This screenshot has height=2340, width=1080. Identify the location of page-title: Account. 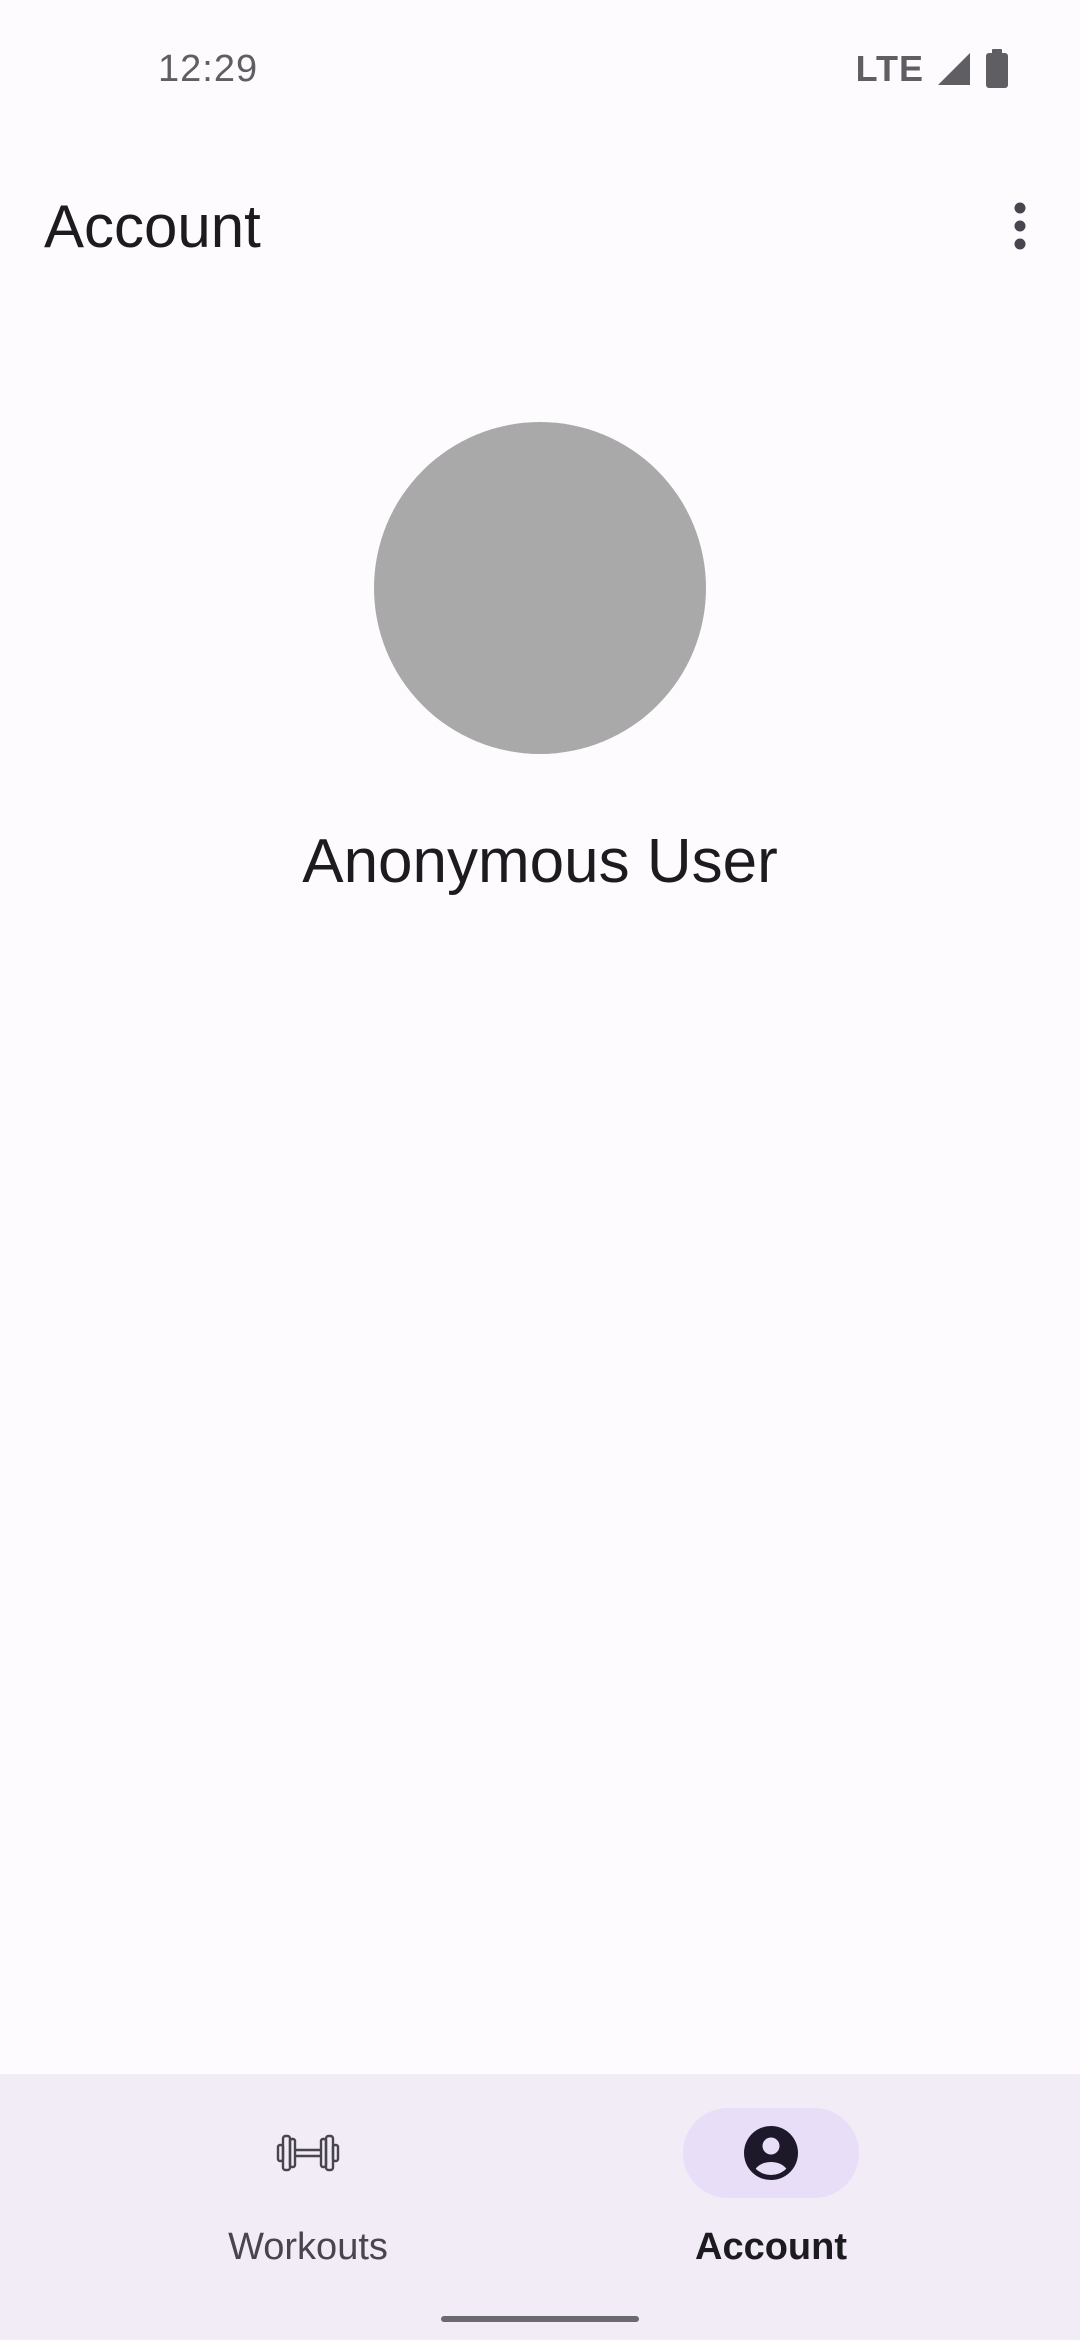
(152, 226).